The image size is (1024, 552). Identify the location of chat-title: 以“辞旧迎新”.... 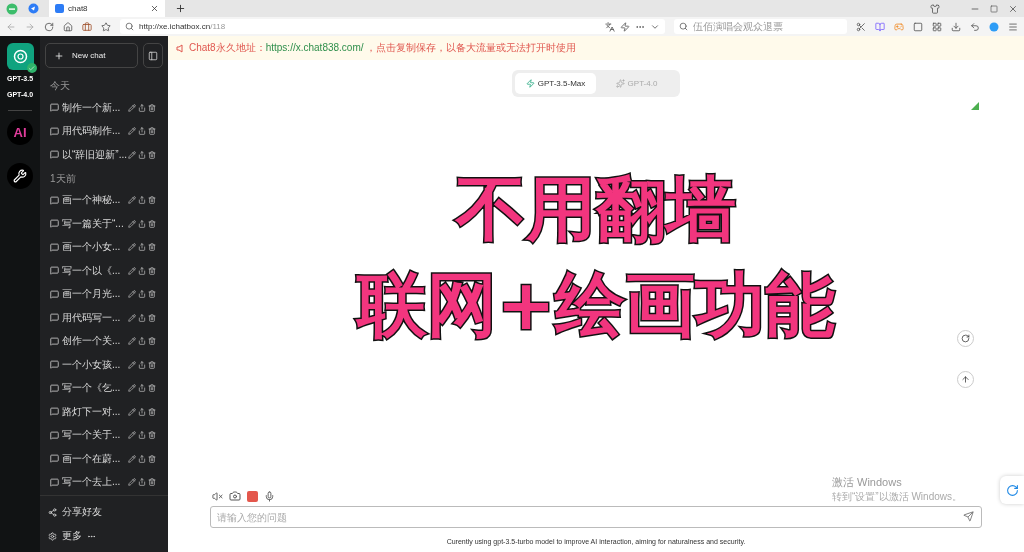
(93, 154).